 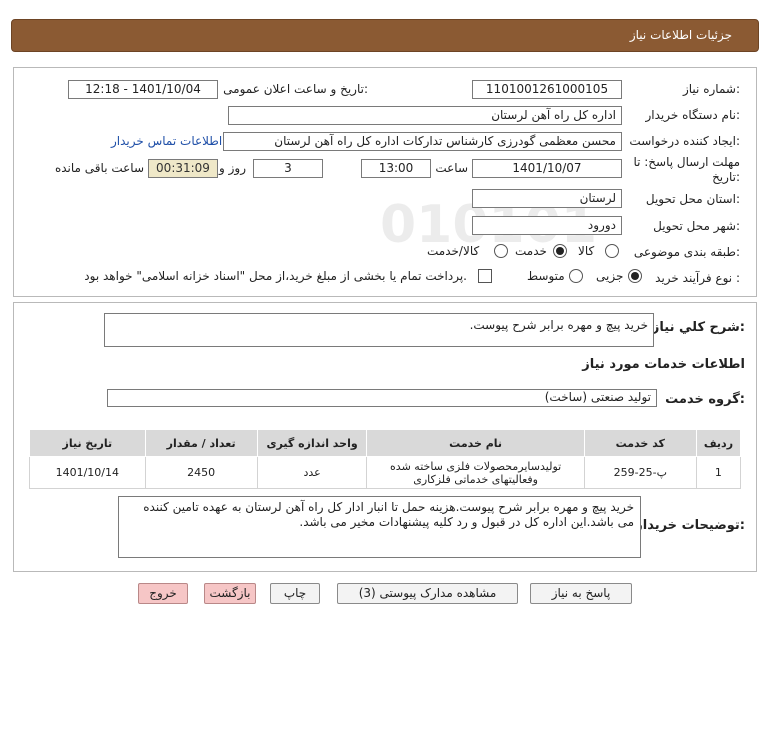 I want to click on deadline-label: مهلت ارسال پاسخ: تا تاریخ:, so click(x=686, y=169).